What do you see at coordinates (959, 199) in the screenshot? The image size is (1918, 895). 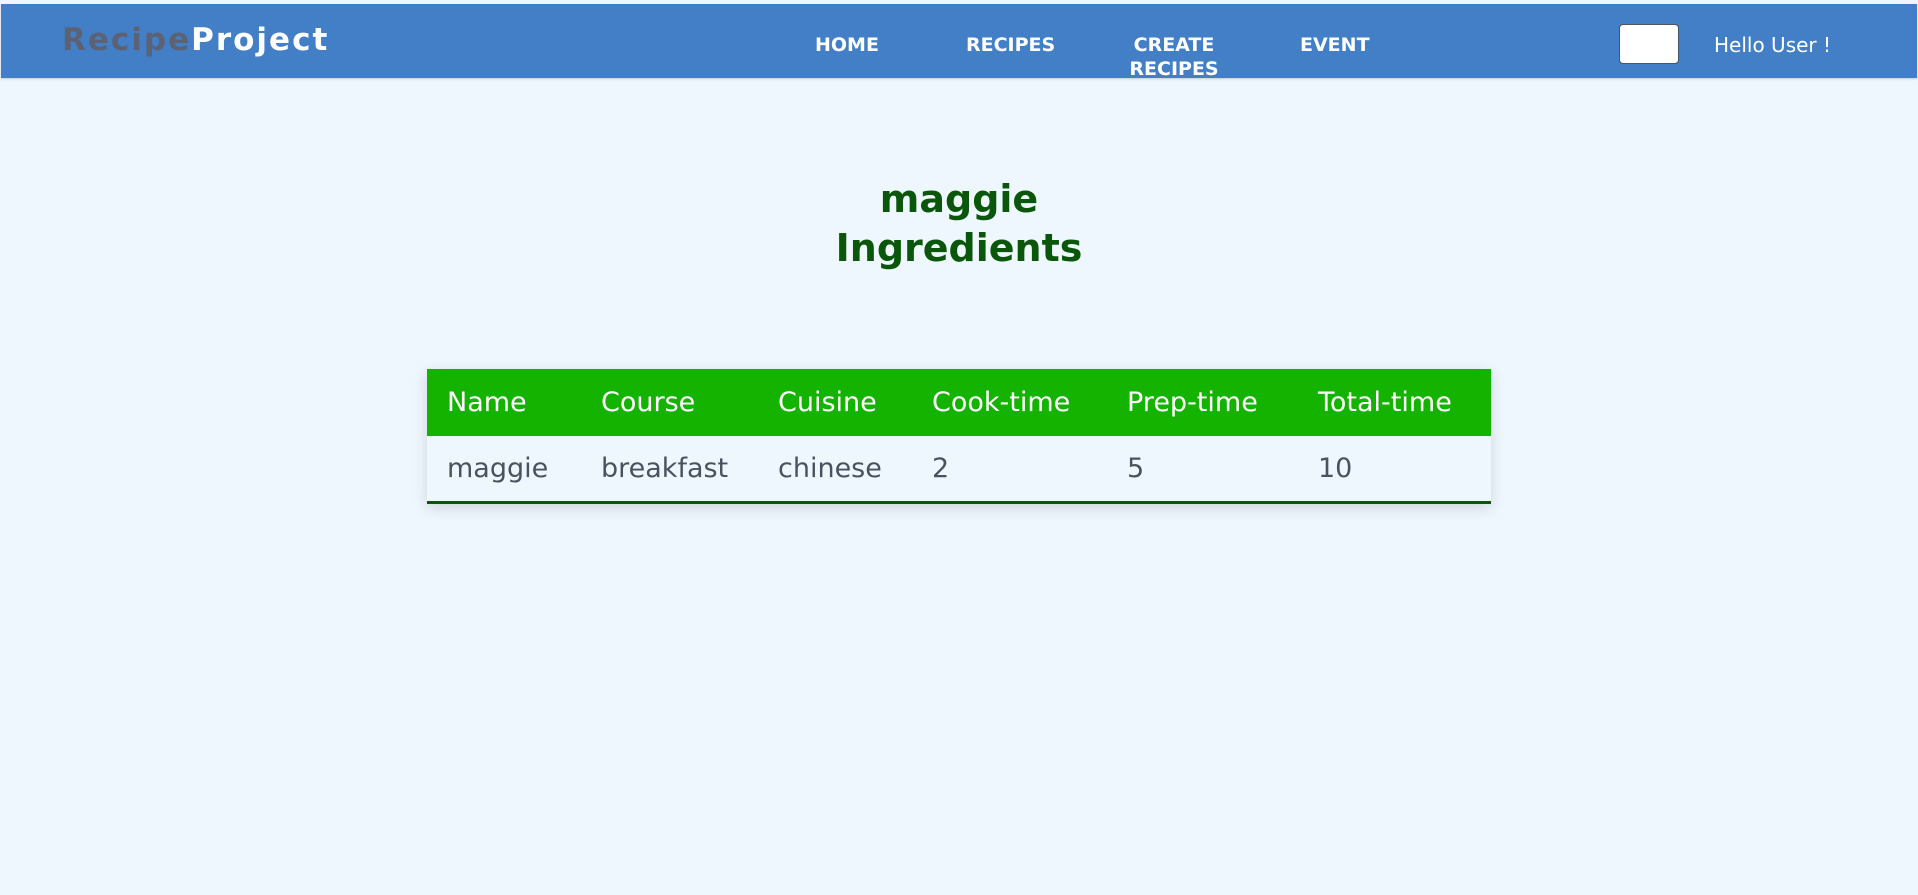 I see `recipe-name-title: maggie` at bounding box center [959, 199].